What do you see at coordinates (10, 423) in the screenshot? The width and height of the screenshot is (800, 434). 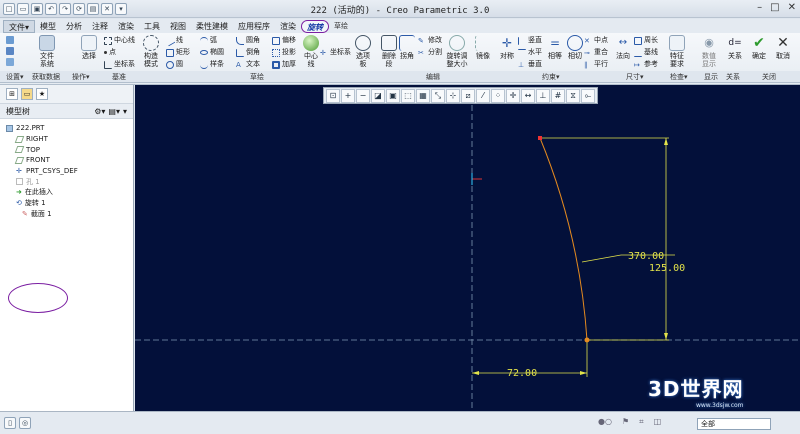 I see `navigator-toggle-icon: ▯` at bounding box center [10, 423].